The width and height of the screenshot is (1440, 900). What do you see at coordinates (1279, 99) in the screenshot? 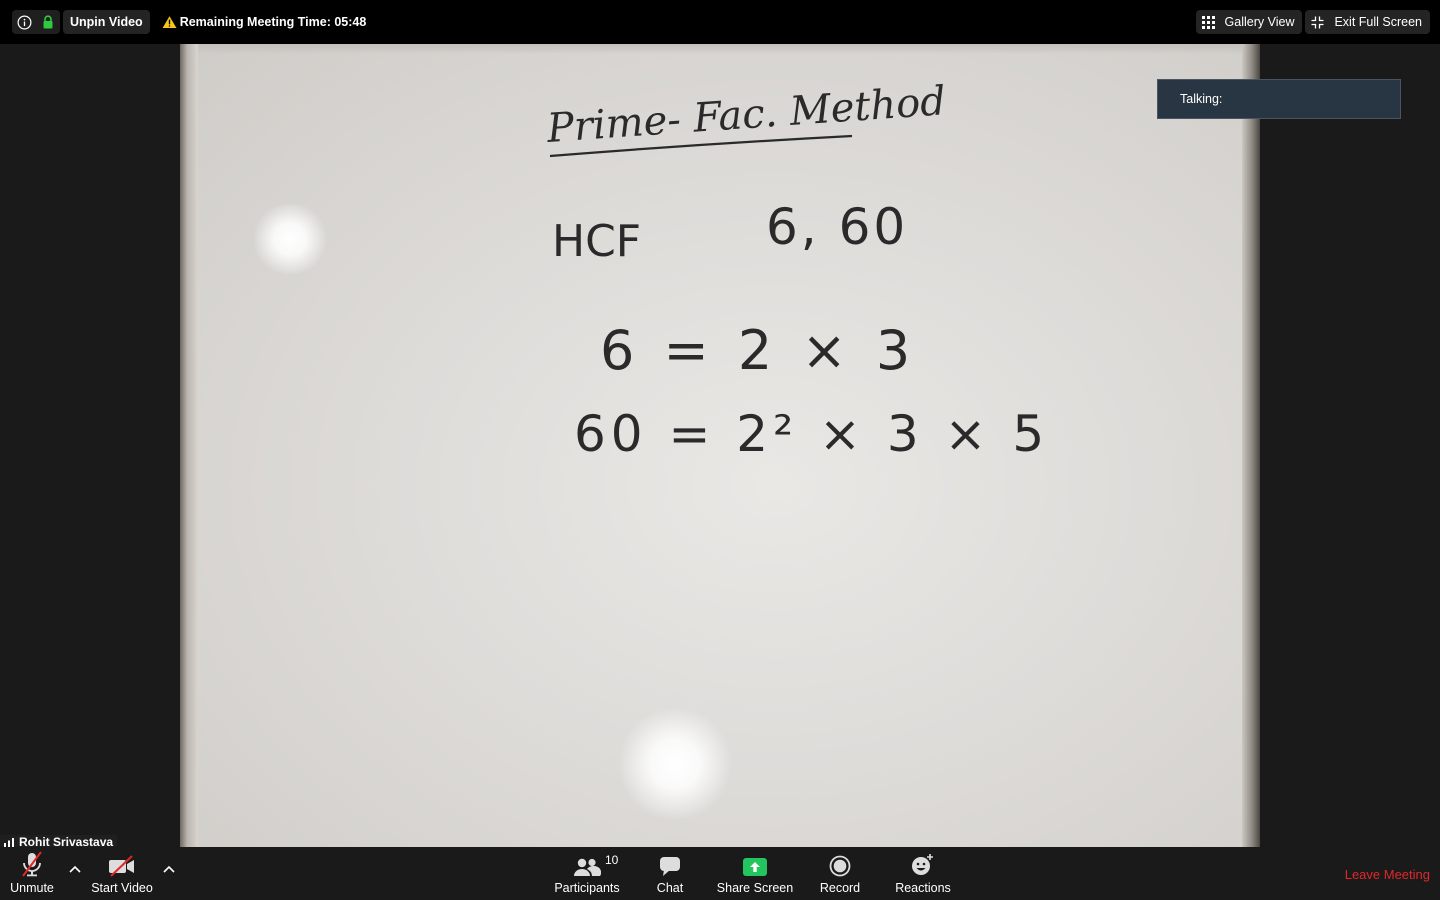
I see `talking-indicator: Talking:` at bounding box center [1279, 99].